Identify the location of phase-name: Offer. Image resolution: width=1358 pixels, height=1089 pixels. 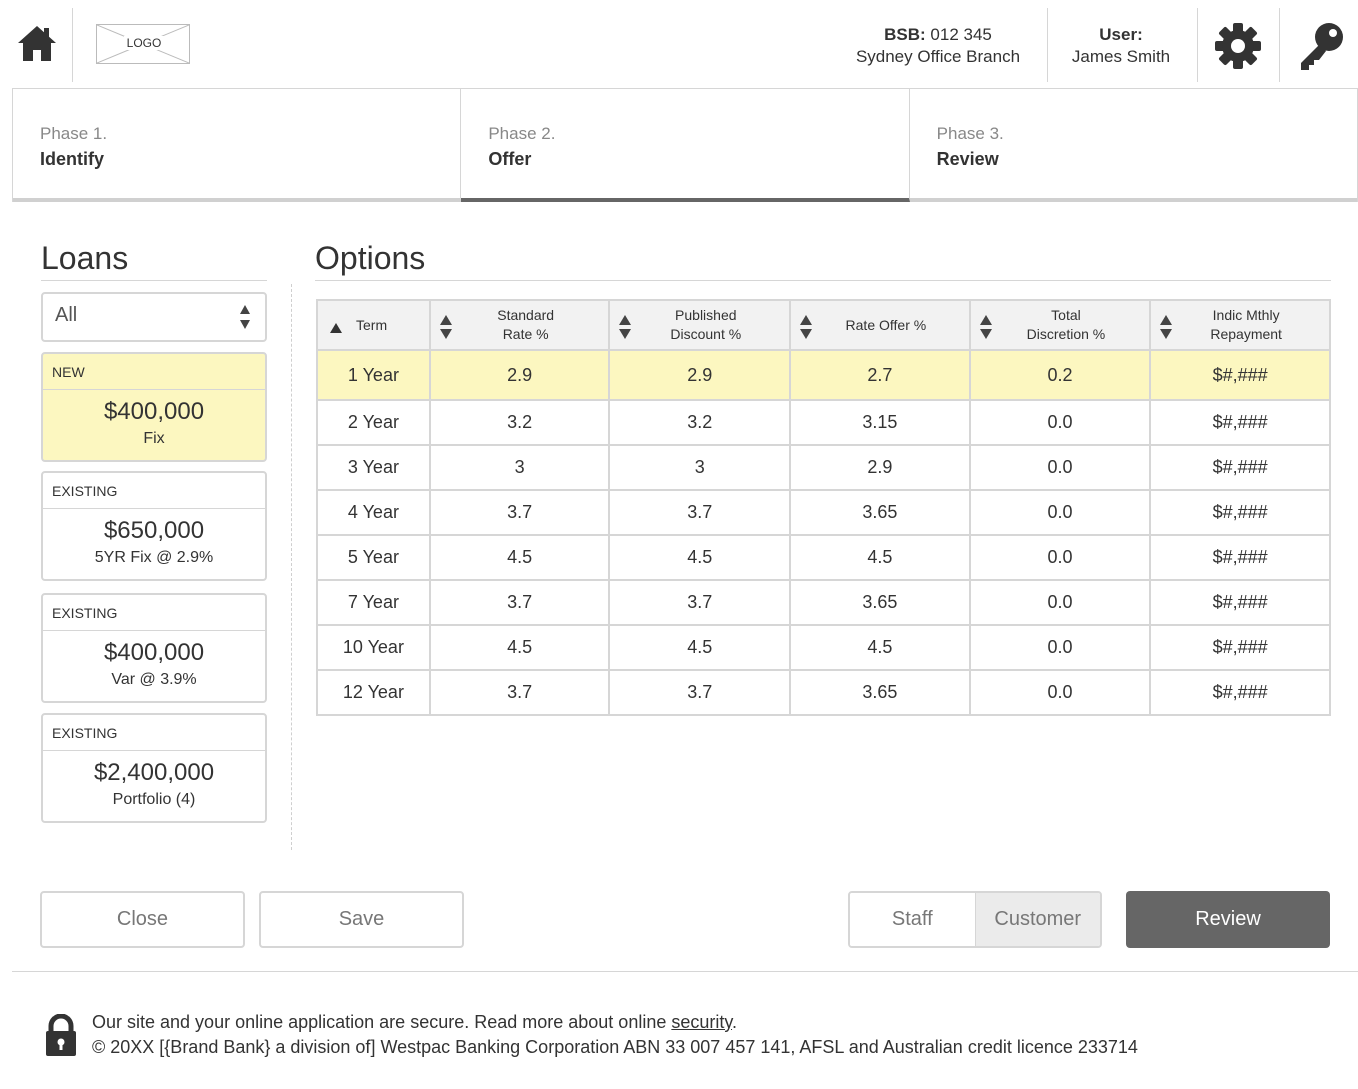
(510, 159).